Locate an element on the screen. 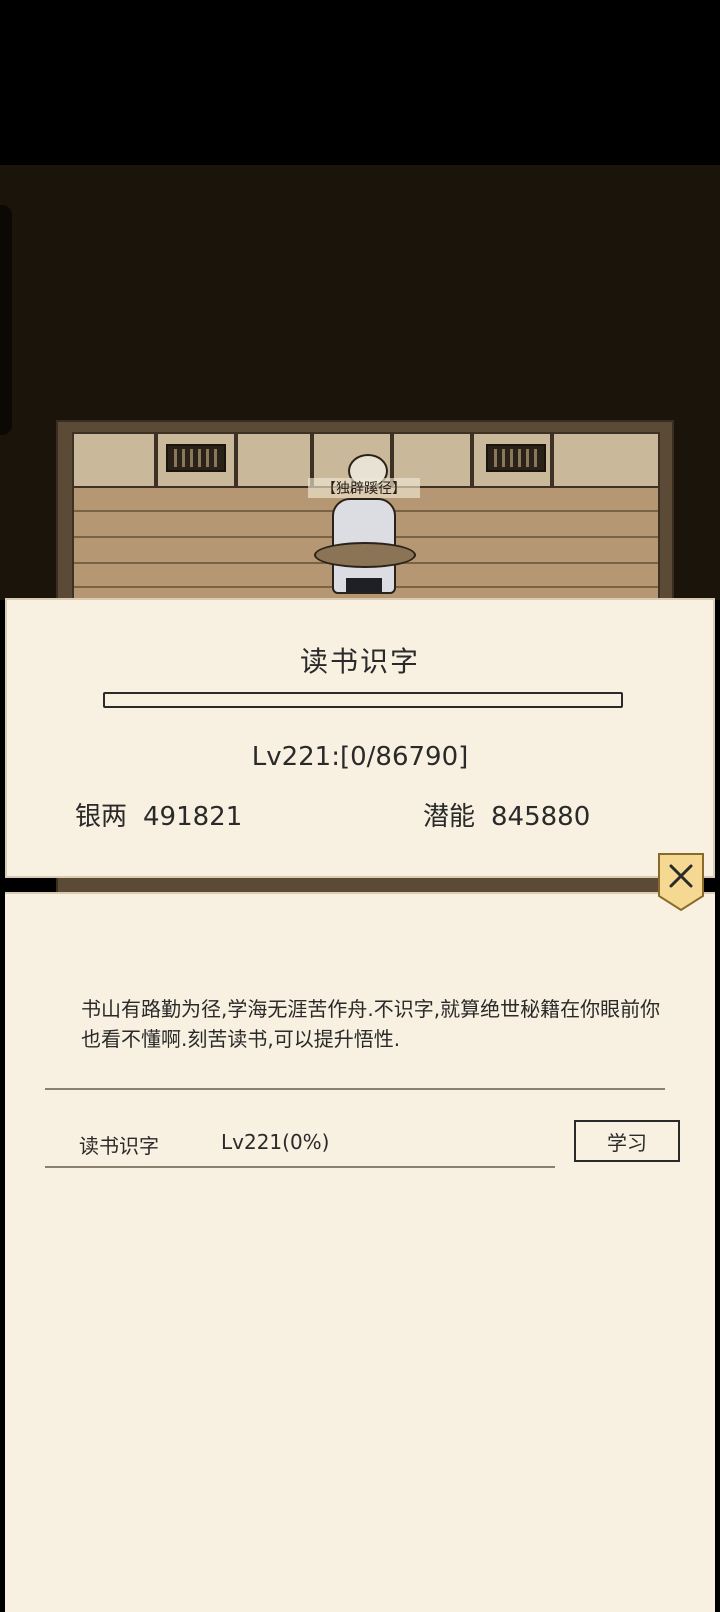 This screenshot has width=720, height=1612. experience-progress-bar is located at coordinates (363, 700).